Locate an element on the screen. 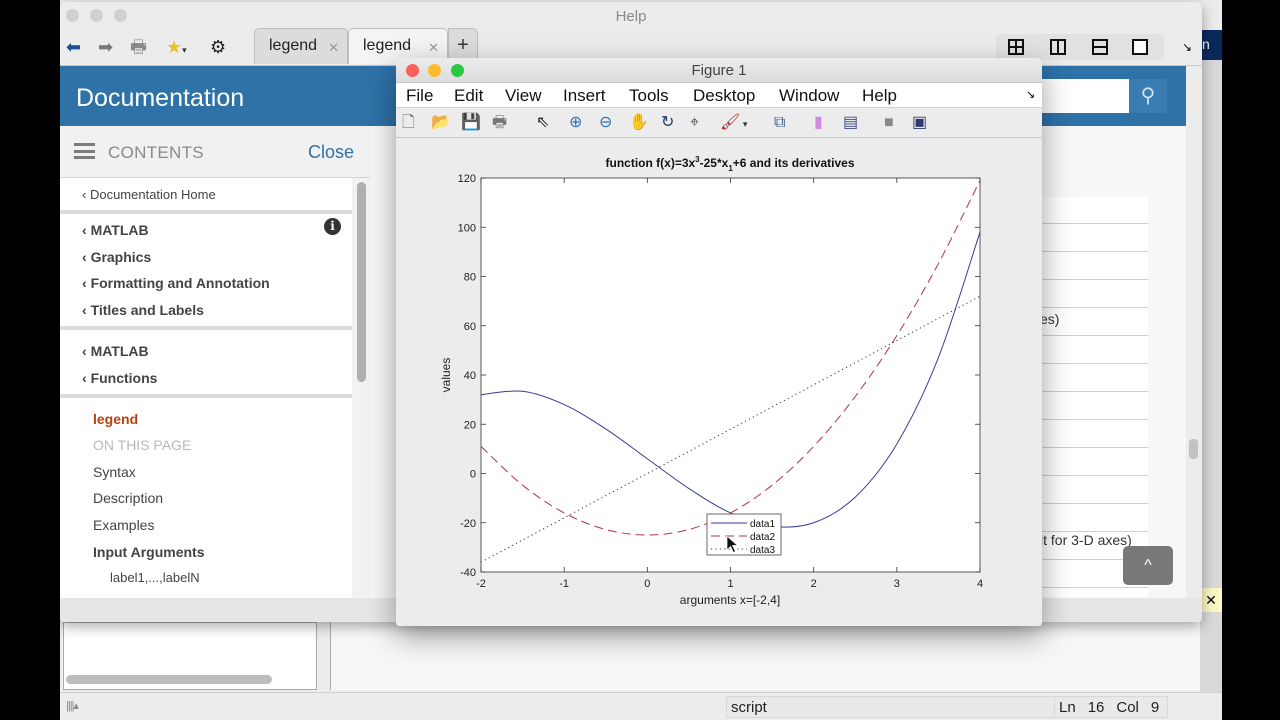 The width and height of the screenshot is (1280, 720). undock-icon: ↘ is located at coordinates (1187, 47).